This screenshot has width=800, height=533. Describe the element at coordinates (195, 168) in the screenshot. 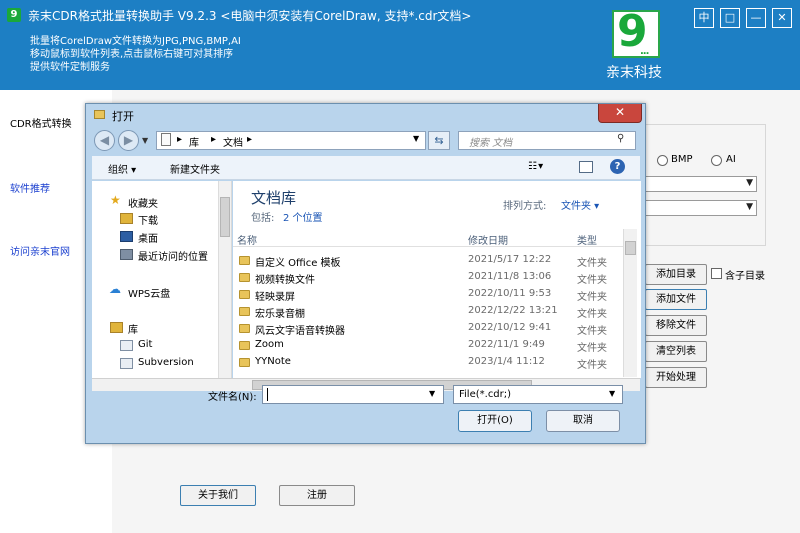

I see `new-folder-button: 新建文件夹` at that location.